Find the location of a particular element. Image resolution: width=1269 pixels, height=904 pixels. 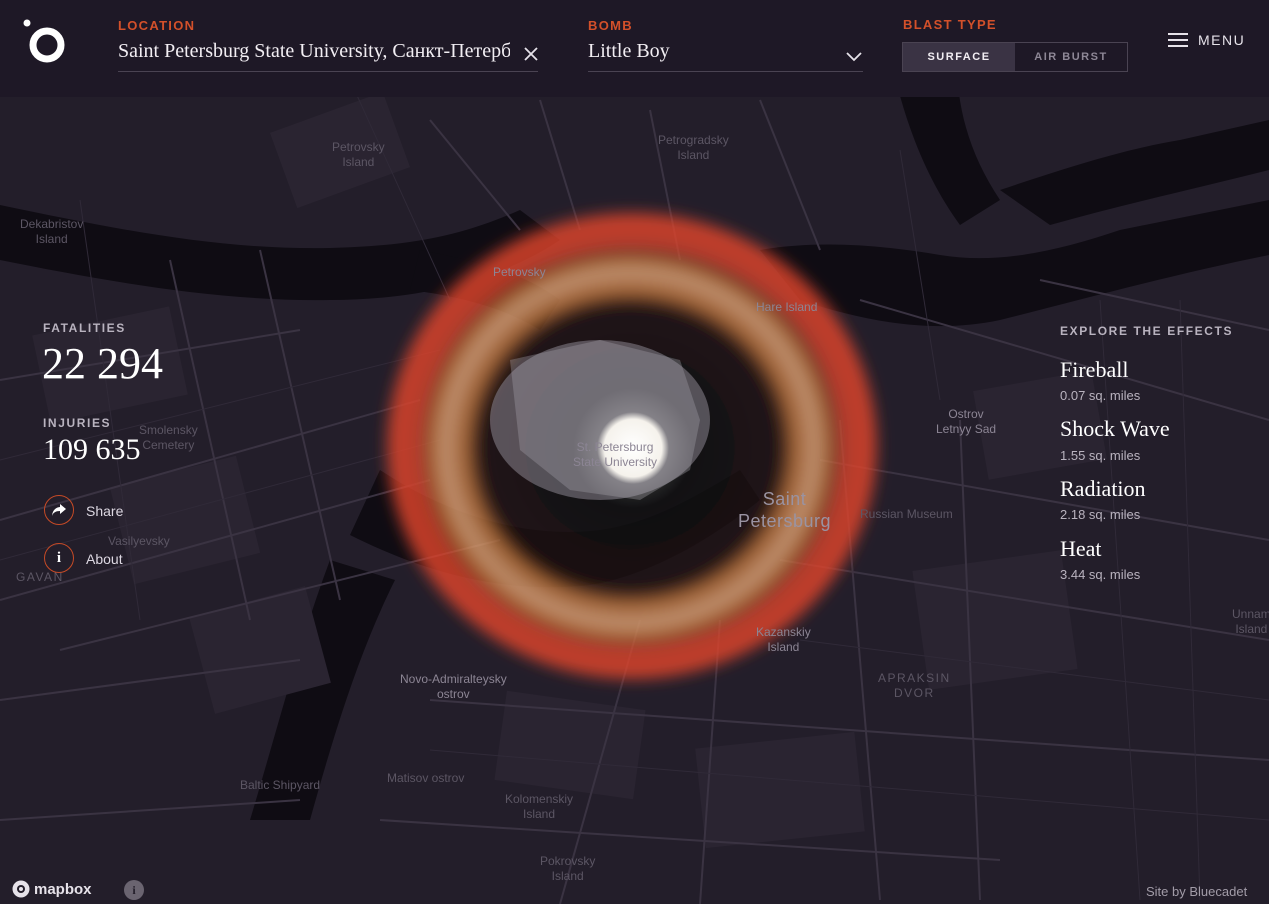

hamburger-icon is located at coordinates (1178, 40).